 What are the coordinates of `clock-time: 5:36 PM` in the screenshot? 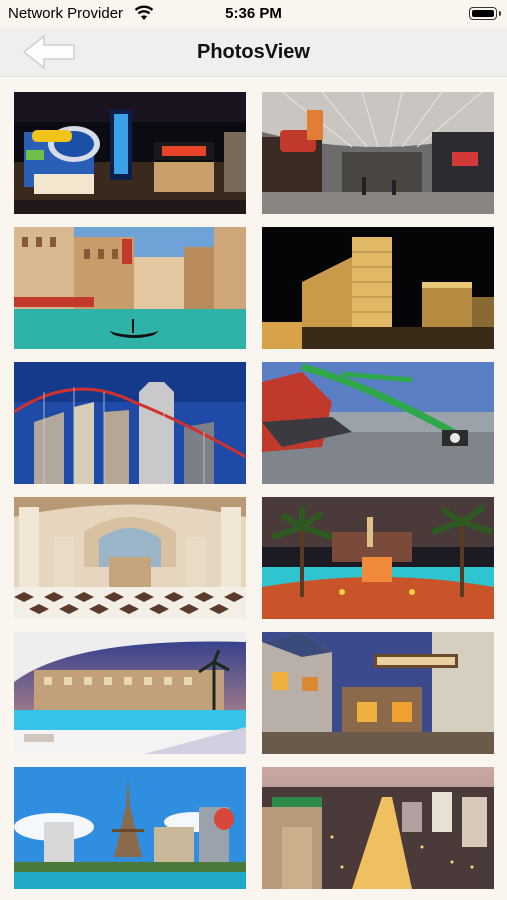 It's located at (253, 13).